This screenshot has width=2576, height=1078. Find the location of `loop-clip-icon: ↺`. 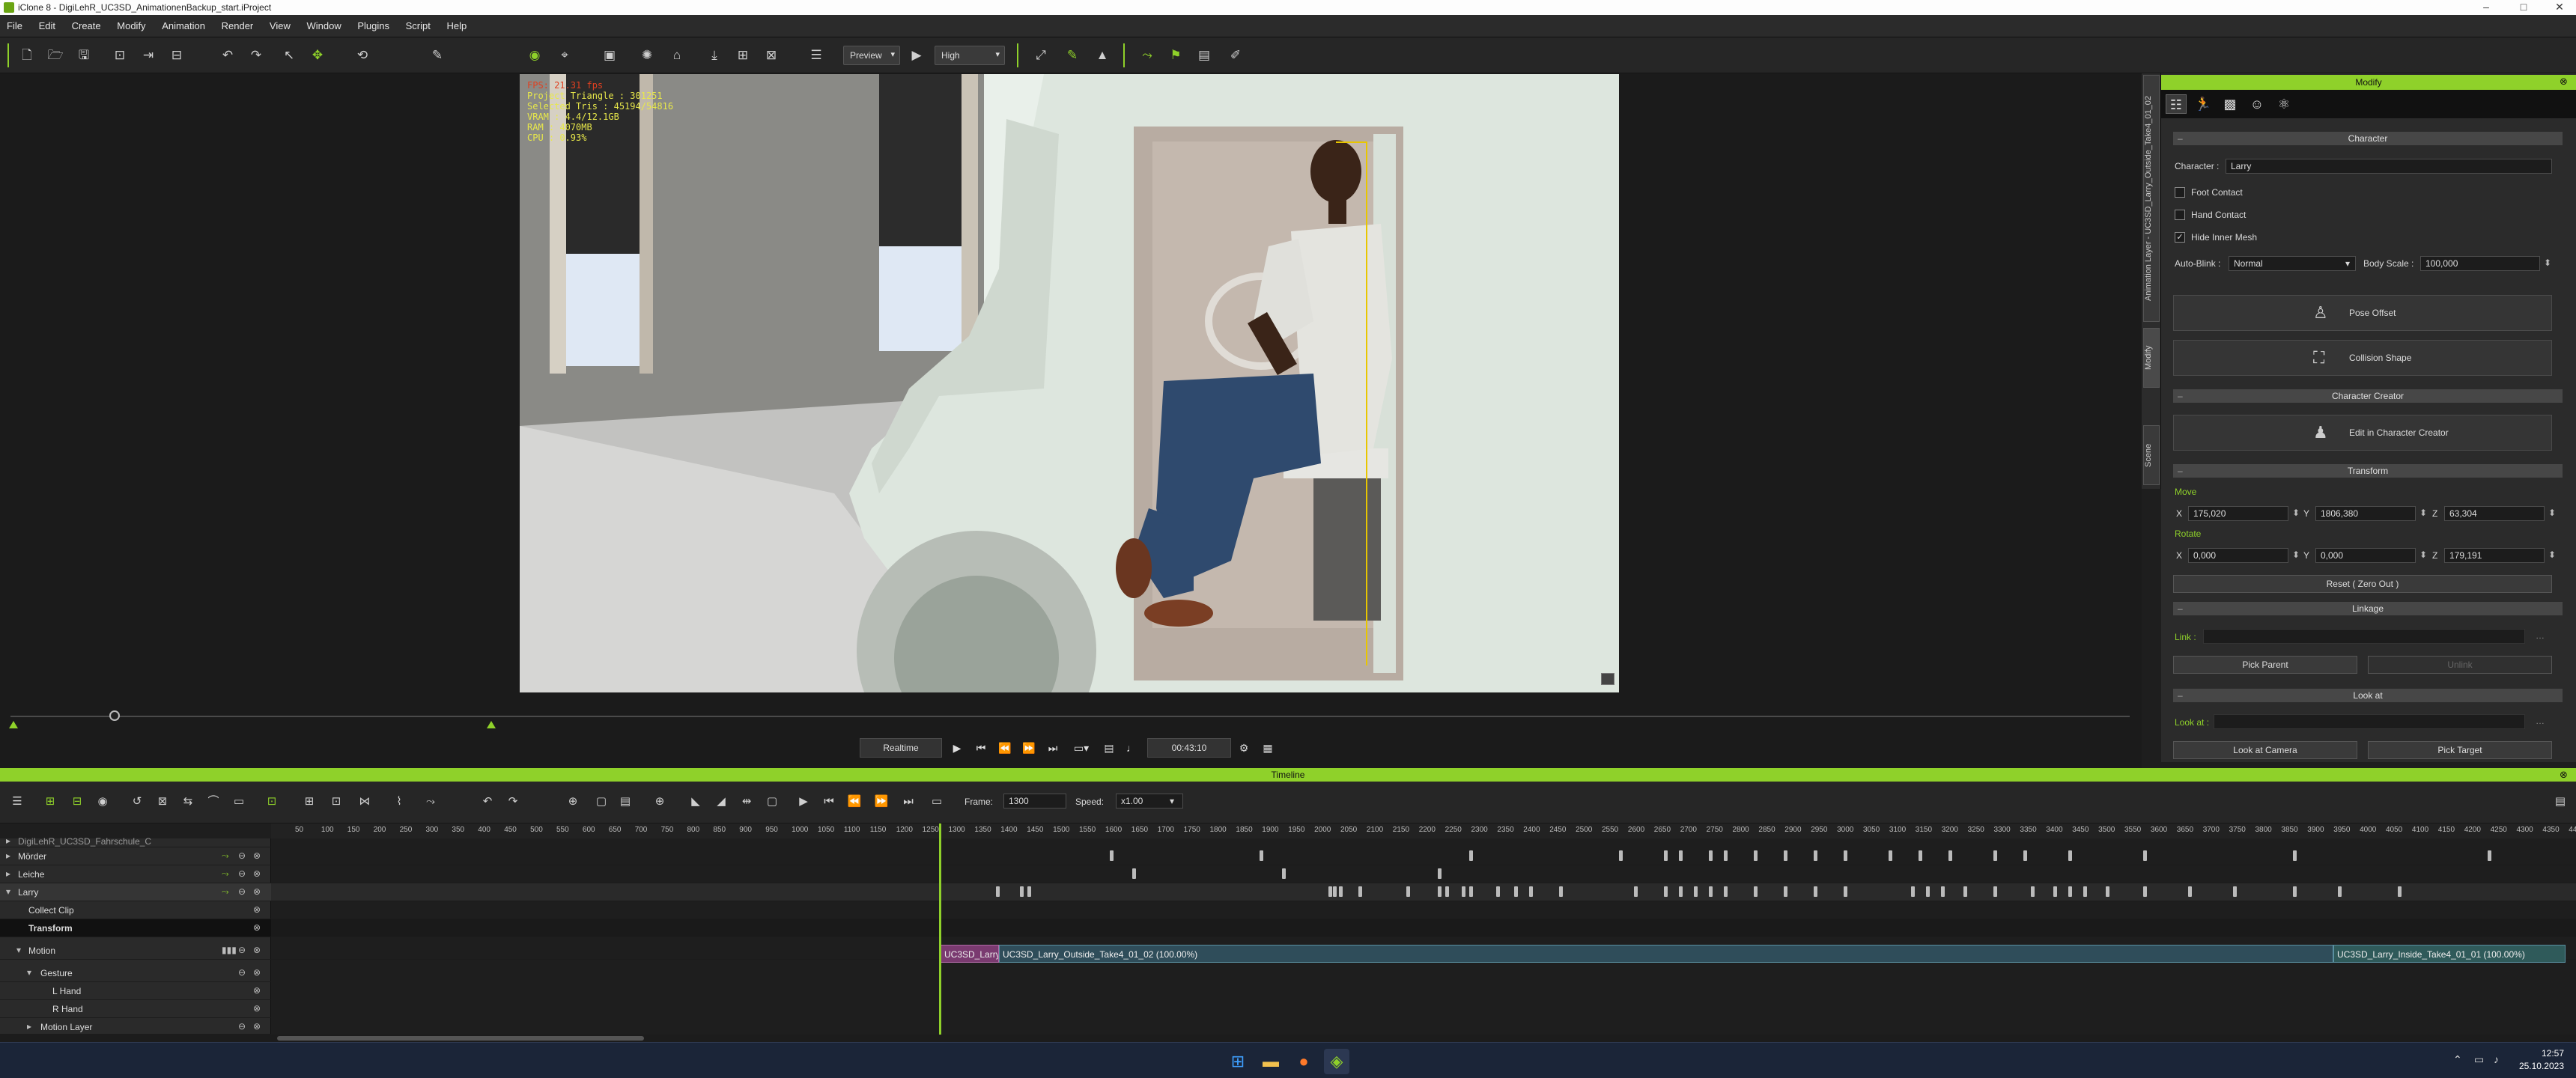

loop-clip-icon: ↺ is located at coordinates (137, 801).